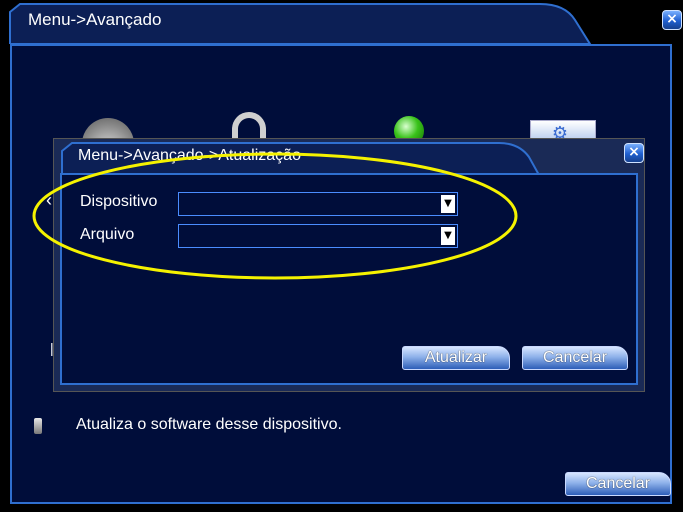 This screenshot has height=512, width=683. I want to click on window-close-button: ×, so click(672, 20).